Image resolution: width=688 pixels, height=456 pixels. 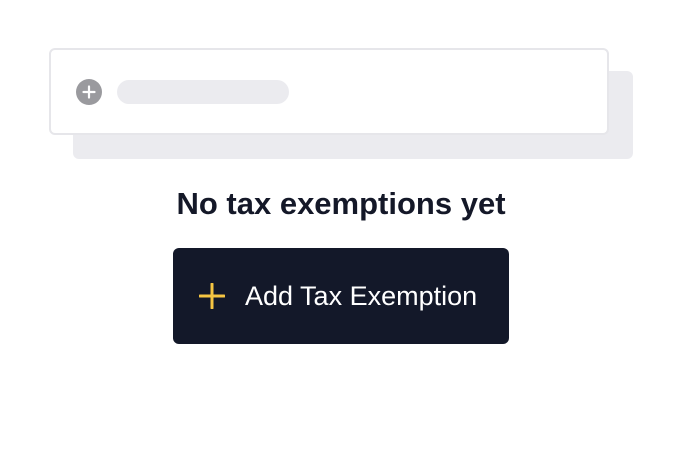 I want to click on add-tax-exemption-button: Add Tax Exemption, so click(x=341, y=296).